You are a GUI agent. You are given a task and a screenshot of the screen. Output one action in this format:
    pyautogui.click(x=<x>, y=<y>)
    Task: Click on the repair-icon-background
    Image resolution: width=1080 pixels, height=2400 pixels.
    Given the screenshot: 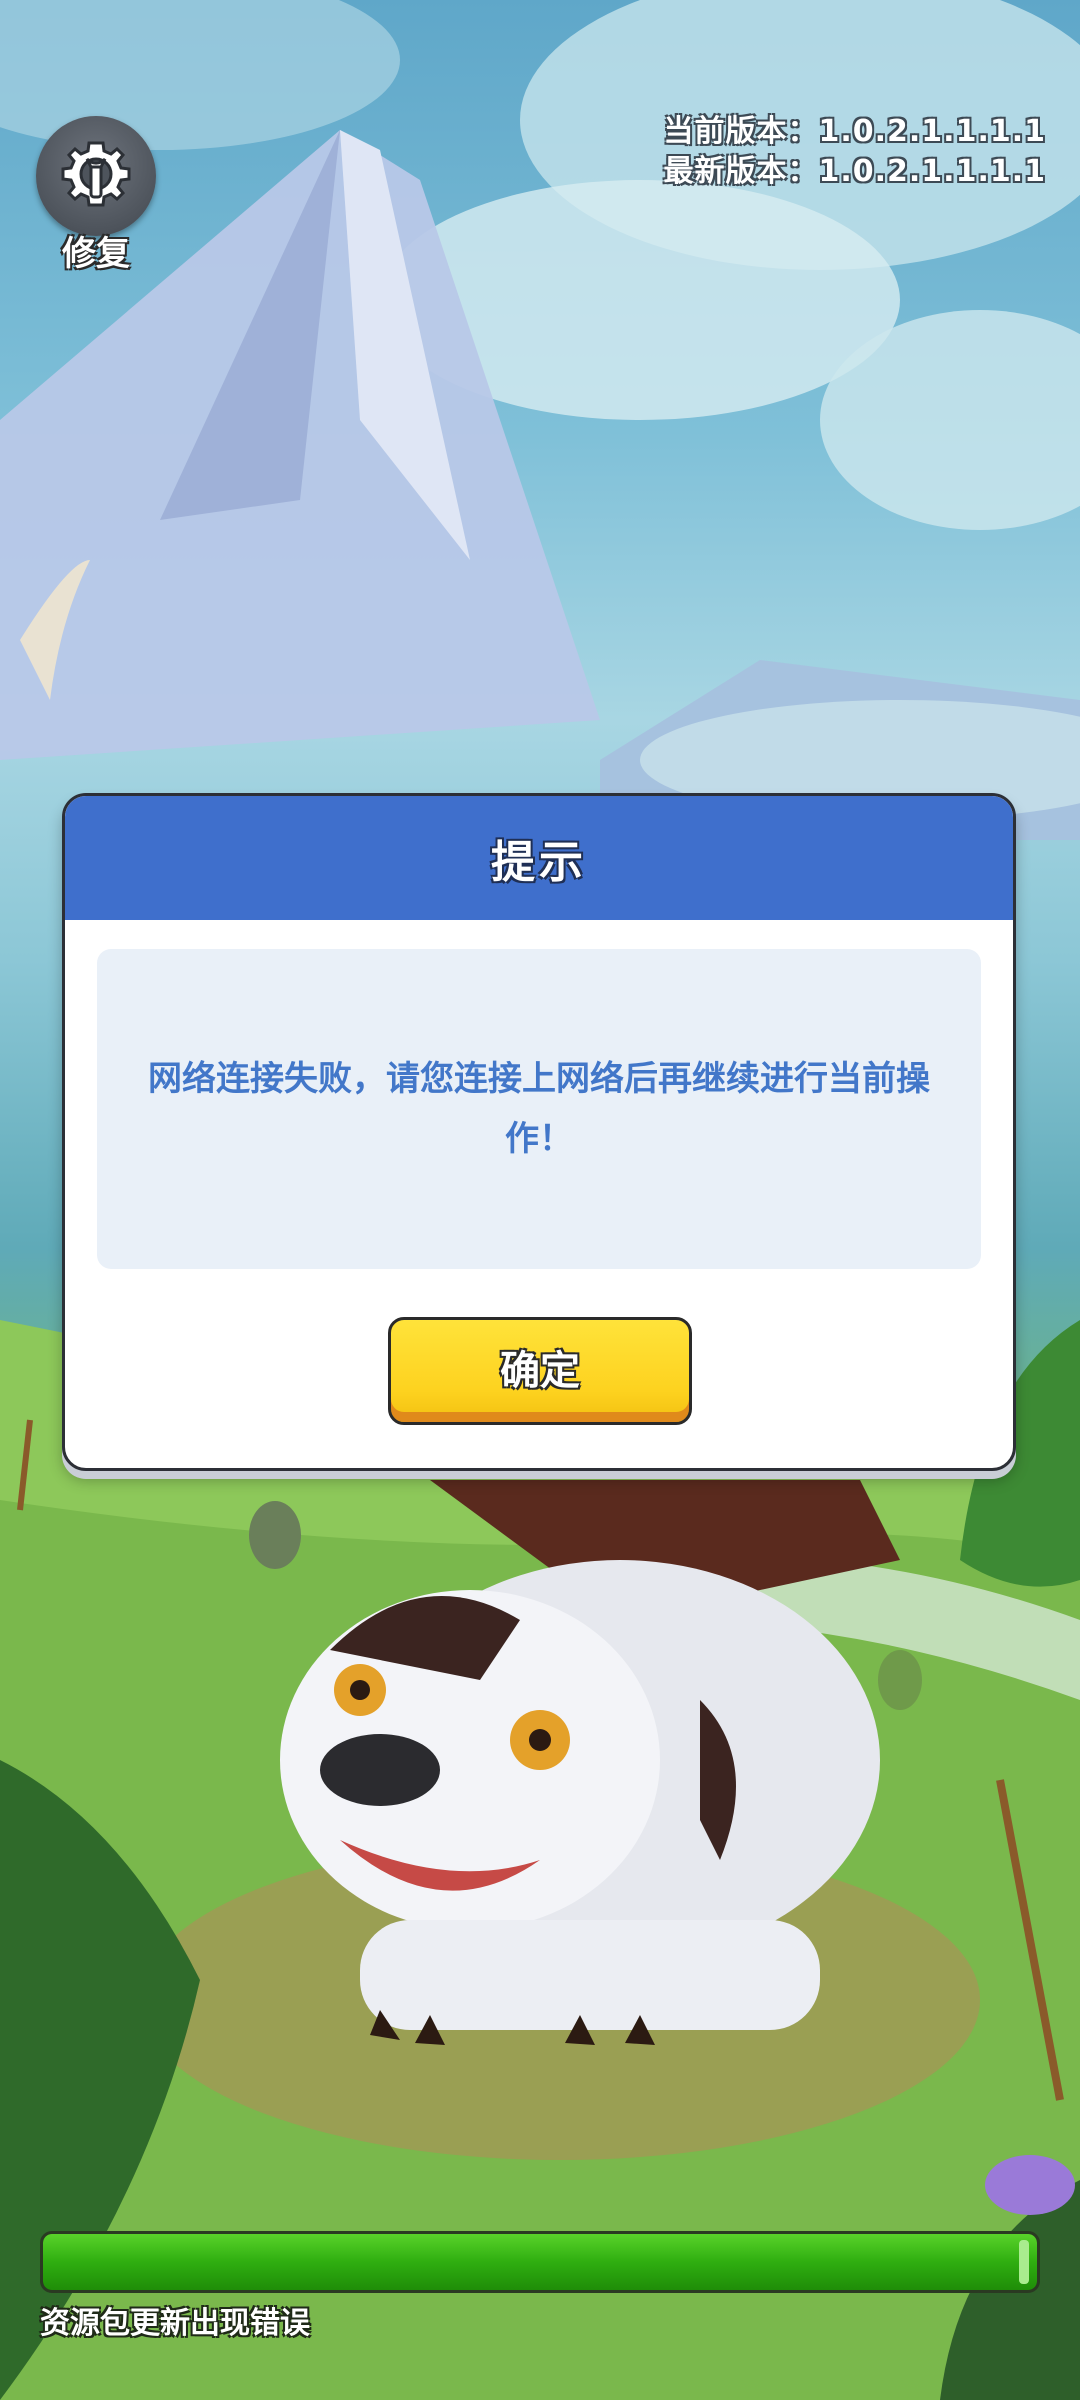 What is the action you would take?
    pyautogui.click(x=96, y=176)
    